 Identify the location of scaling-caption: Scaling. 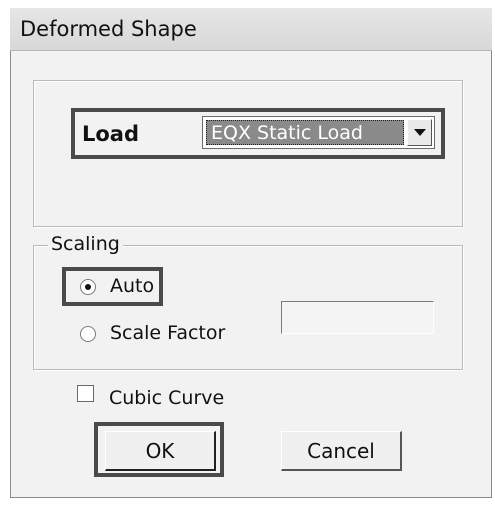
(85, 244).